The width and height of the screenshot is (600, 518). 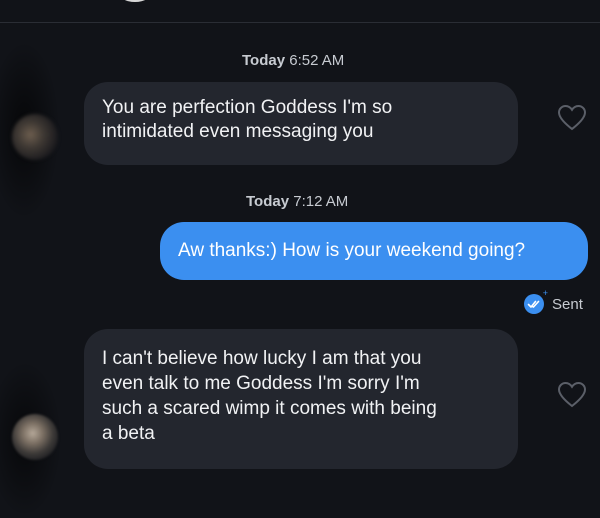 I want to click on status-label: Sent, so click(x=567, y=304).